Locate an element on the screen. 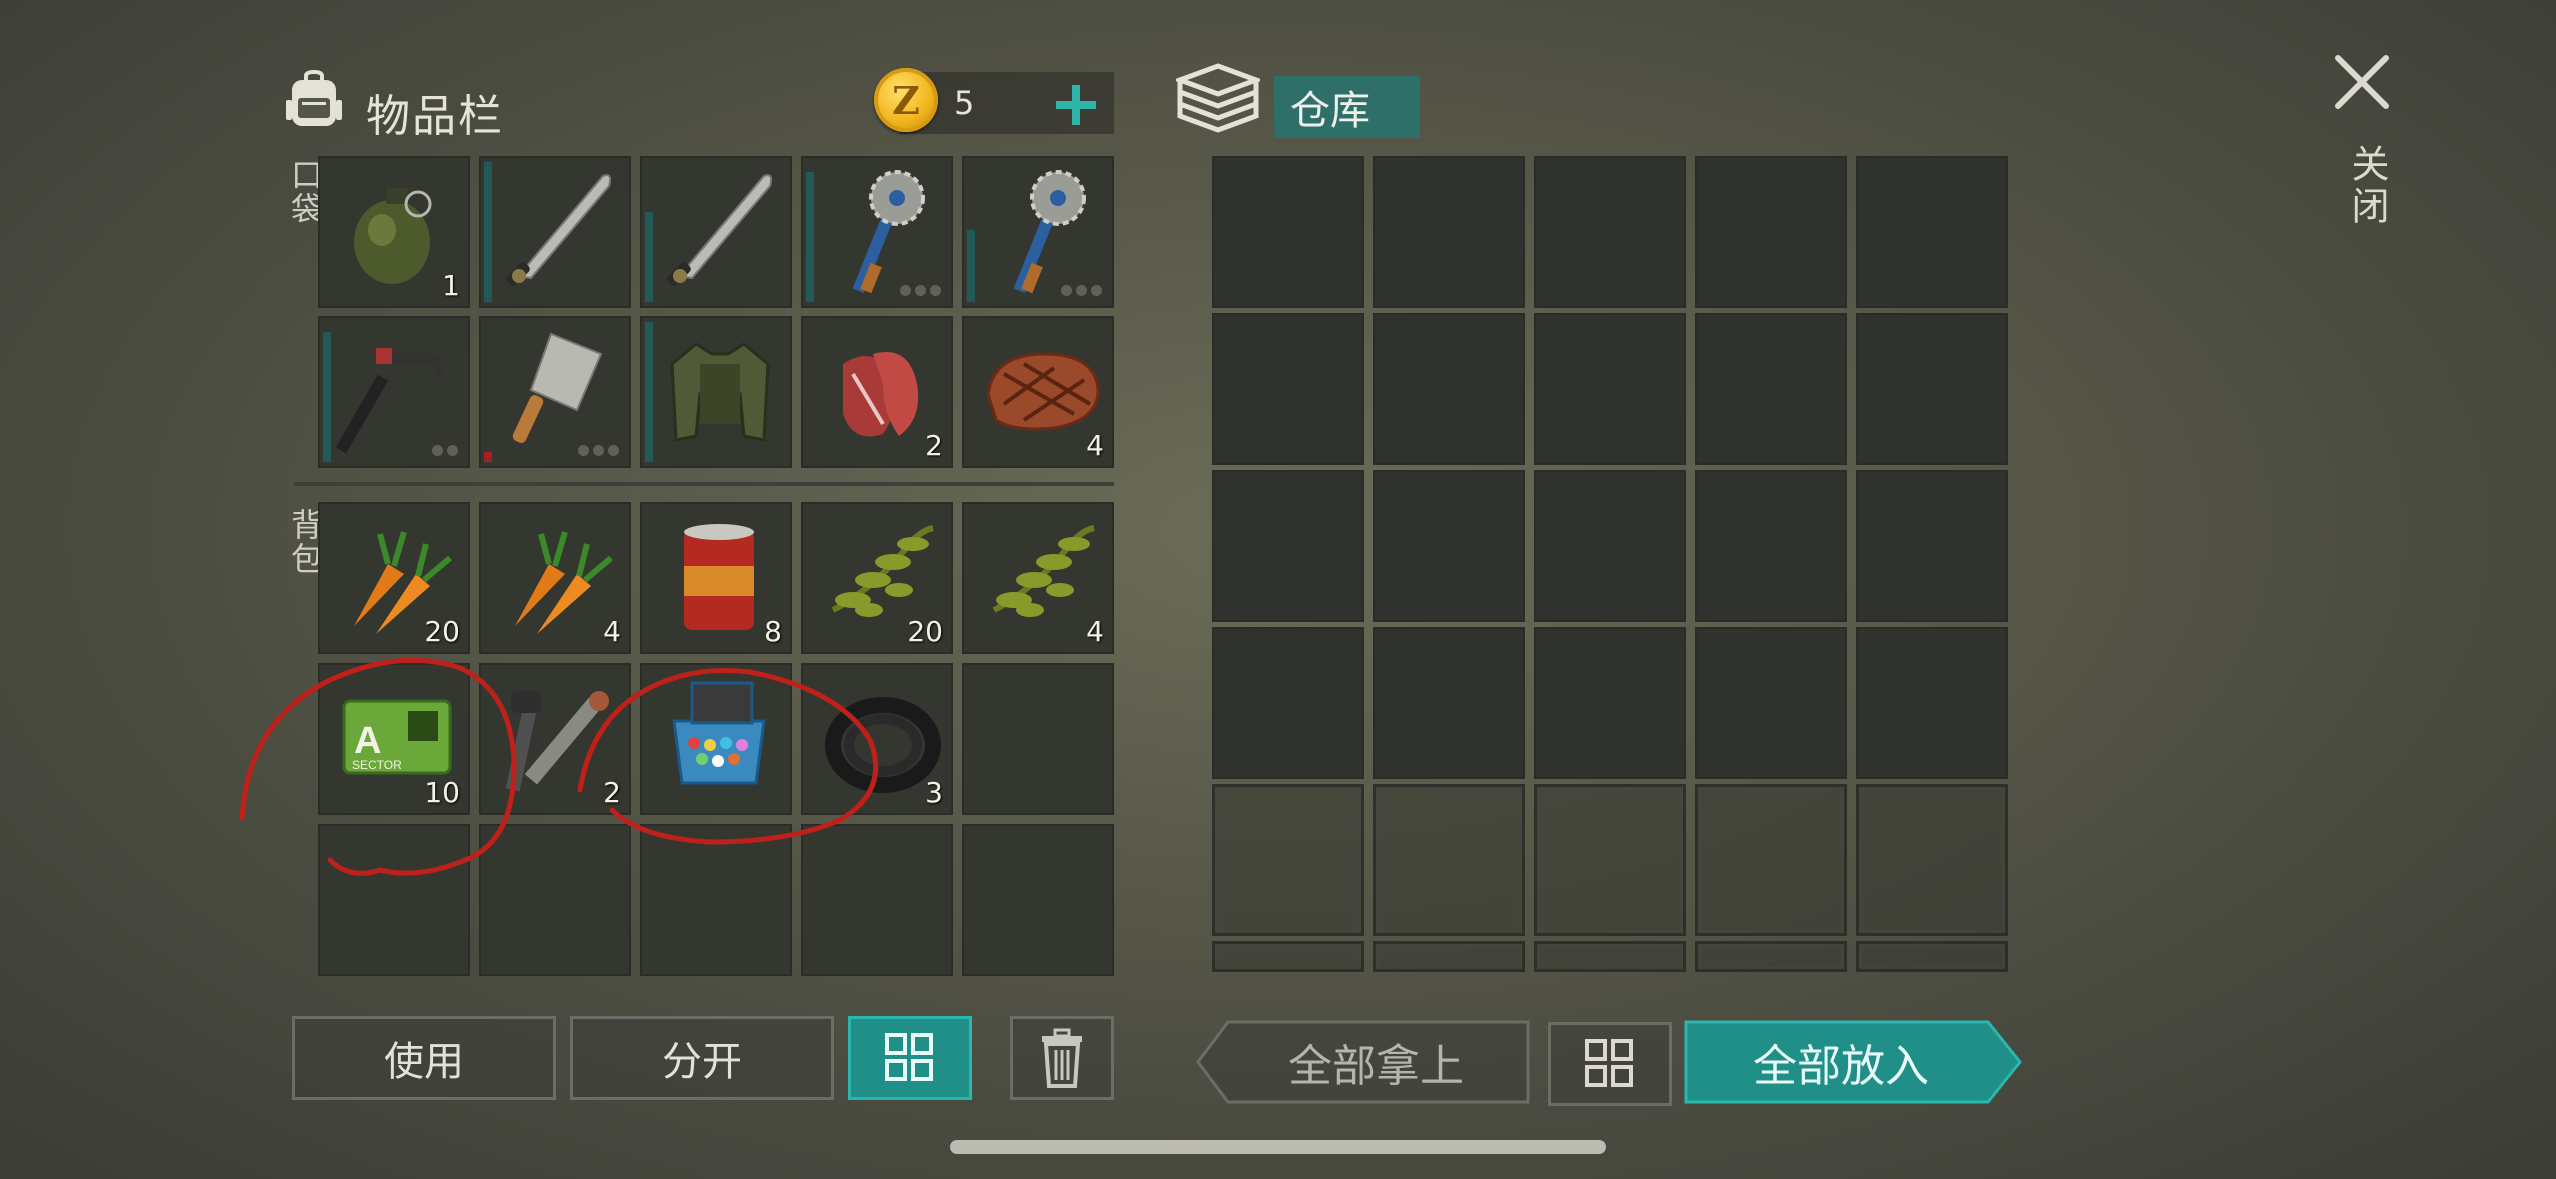 This screenshot has height=1179, width=2556. crowbar-icon is located at coordinates (388, 401).